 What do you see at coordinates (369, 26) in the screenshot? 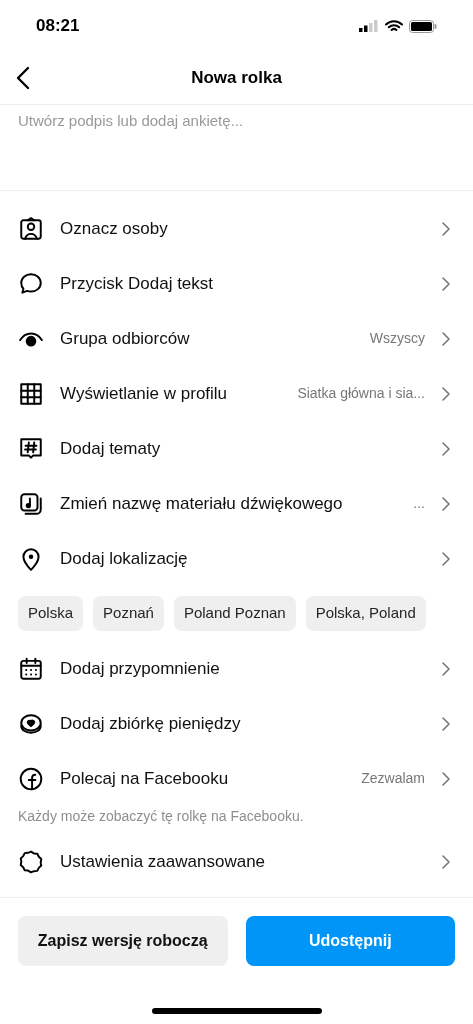
I see `signal-icon` at bounding box center [369, 26].